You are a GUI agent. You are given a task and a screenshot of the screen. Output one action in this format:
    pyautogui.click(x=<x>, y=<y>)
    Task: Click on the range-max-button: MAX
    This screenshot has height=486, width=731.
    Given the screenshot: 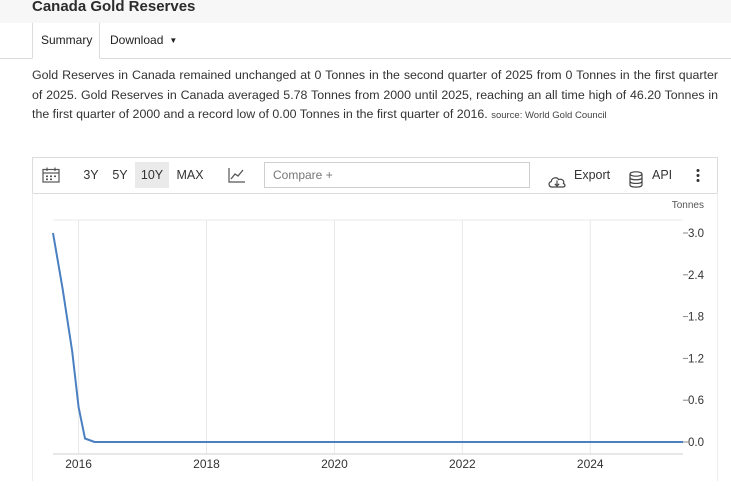 What is the action you would take?
    pyautogui.click(x=190, y=175)
    